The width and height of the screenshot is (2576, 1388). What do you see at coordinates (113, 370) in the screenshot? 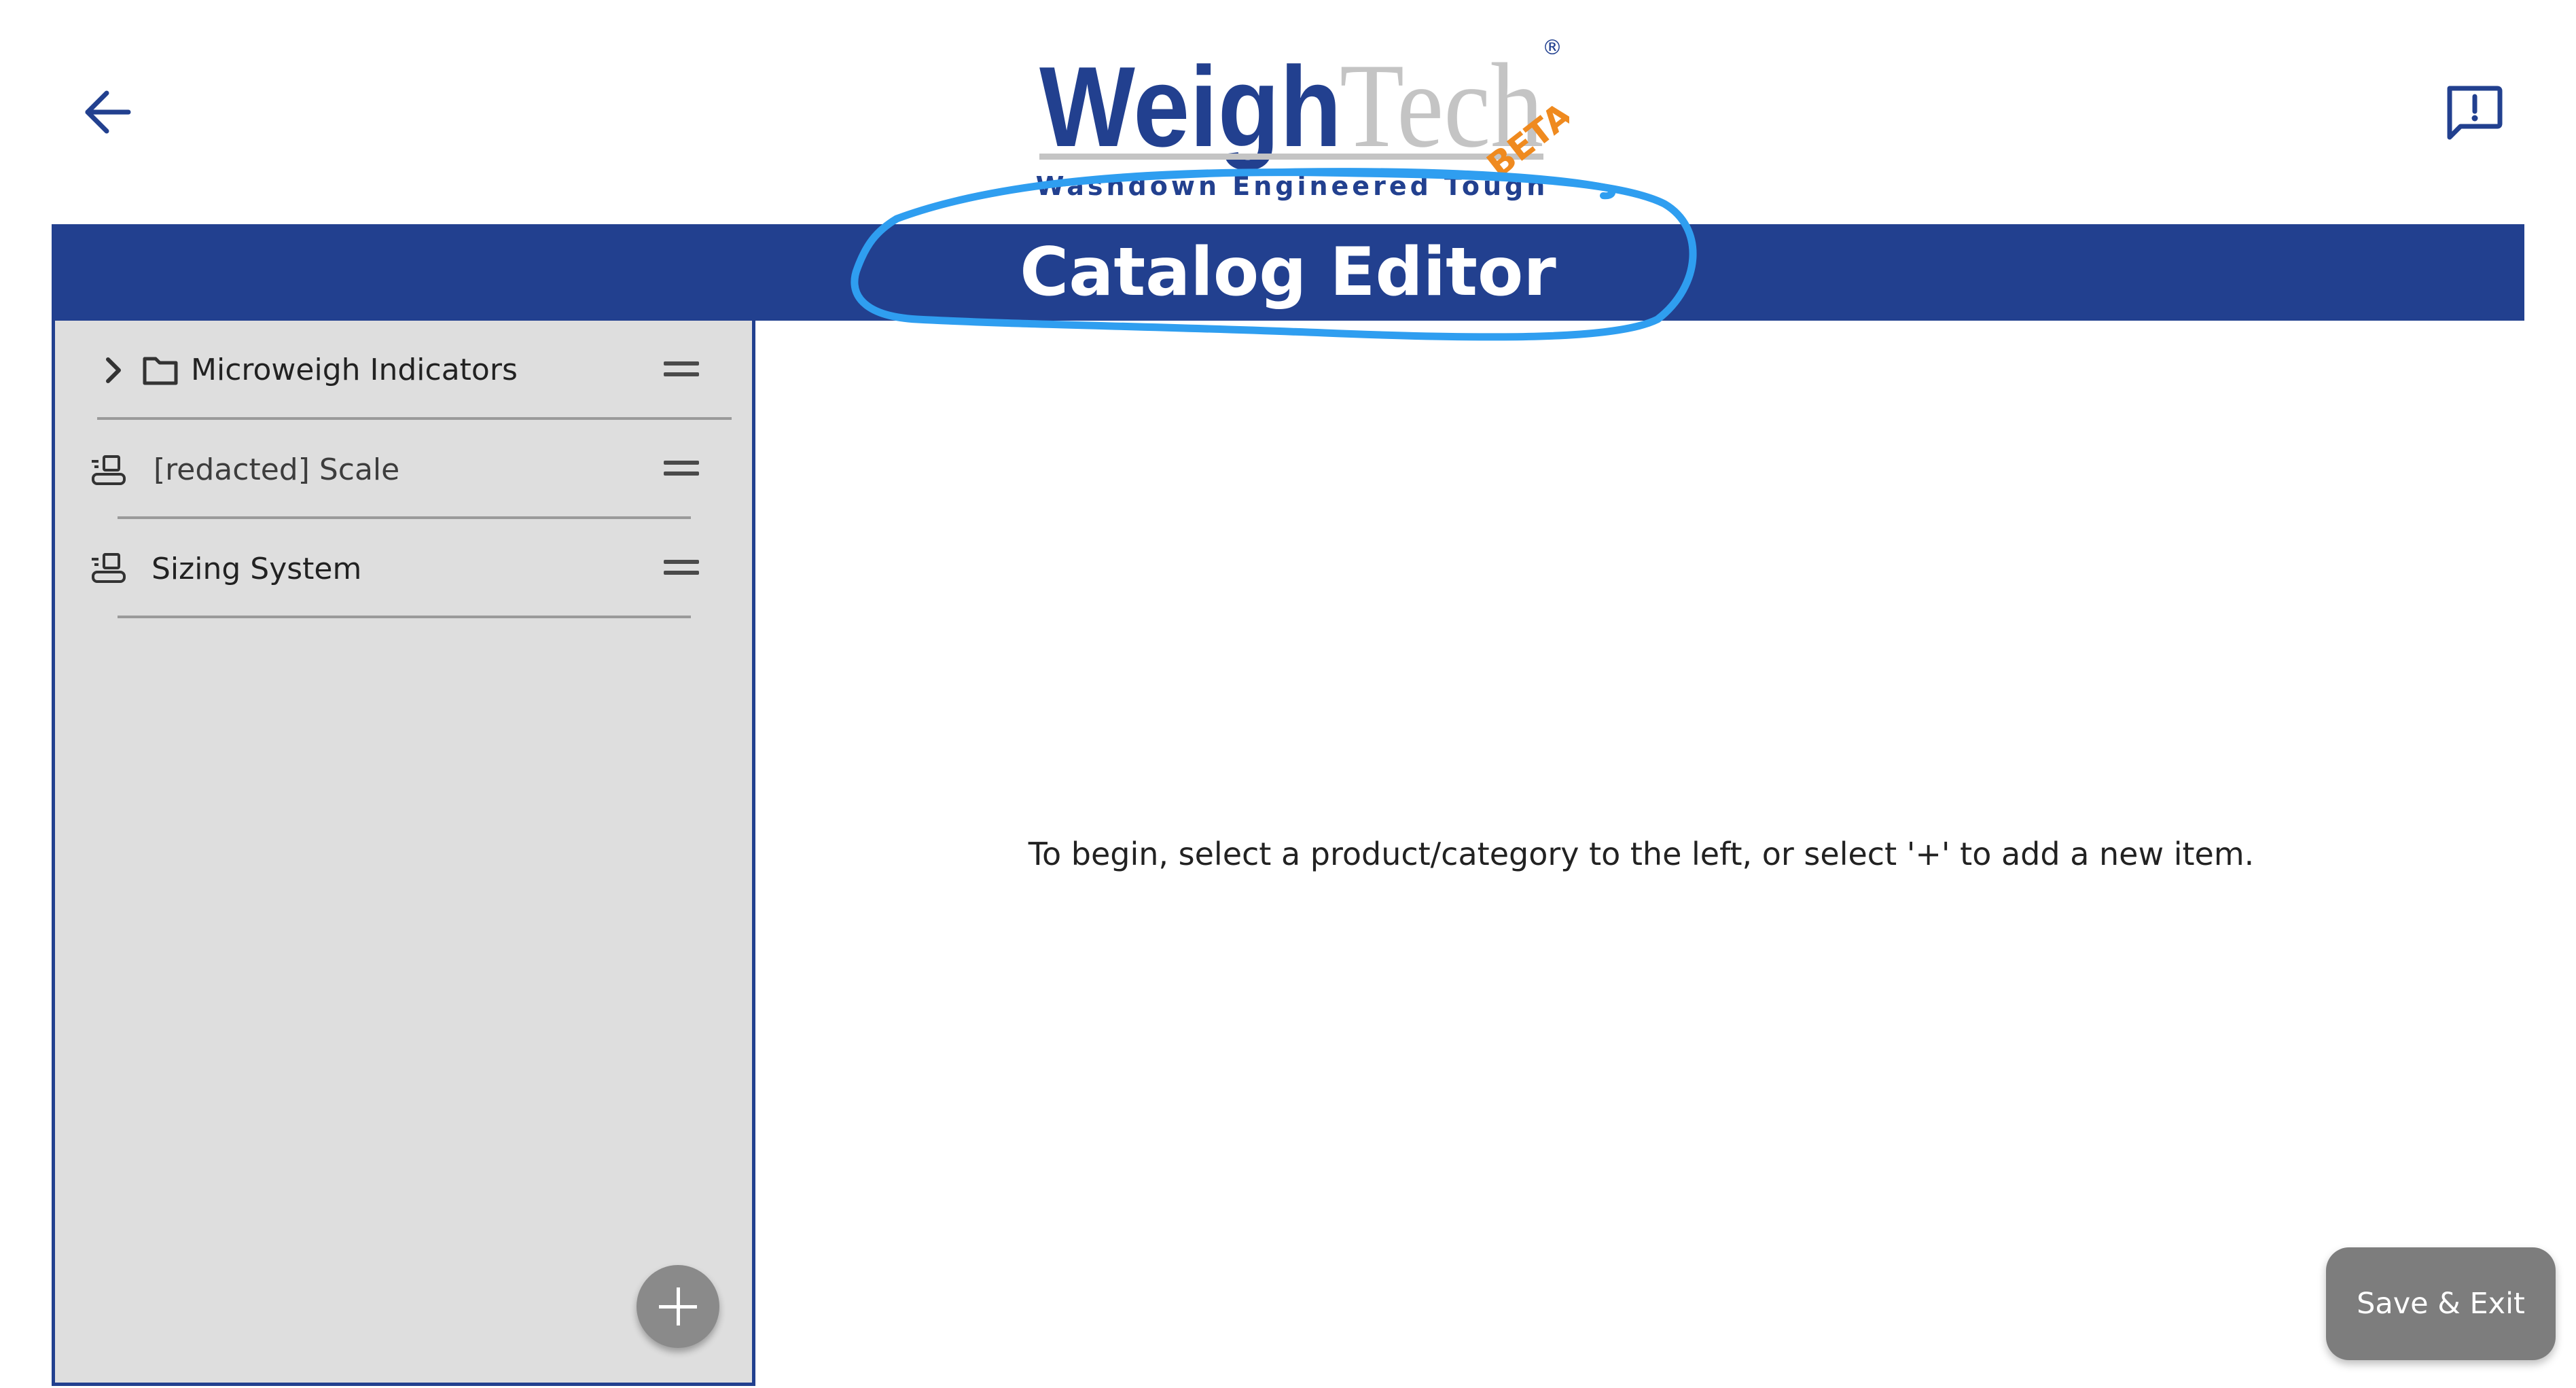
I see `chevron-right-icon` at bounding box center [113, 370].